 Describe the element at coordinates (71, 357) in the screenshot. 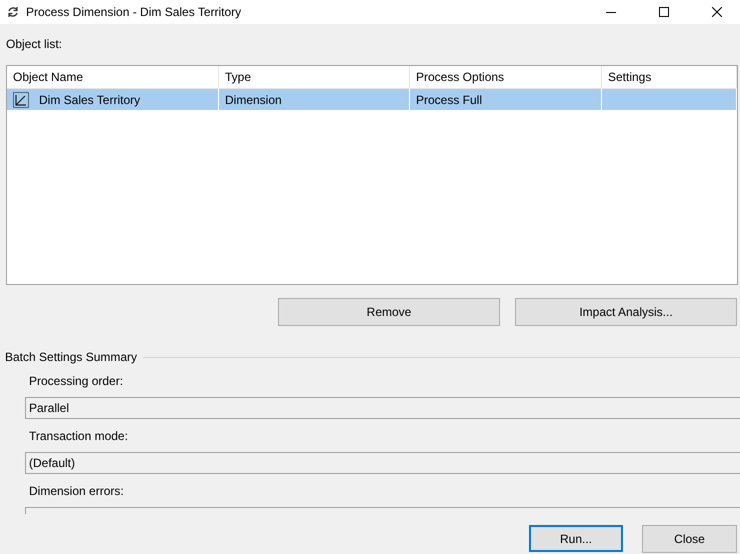

I see `group-title: Batch Settings Summary` at that location.